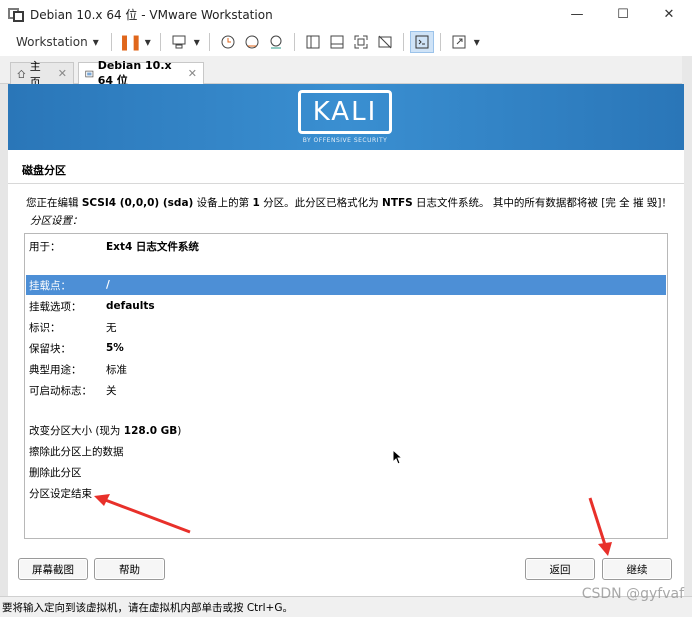 This screenshot has height=617, width=692. I want to click on snapshot-manager-icon, so click(276, 42).